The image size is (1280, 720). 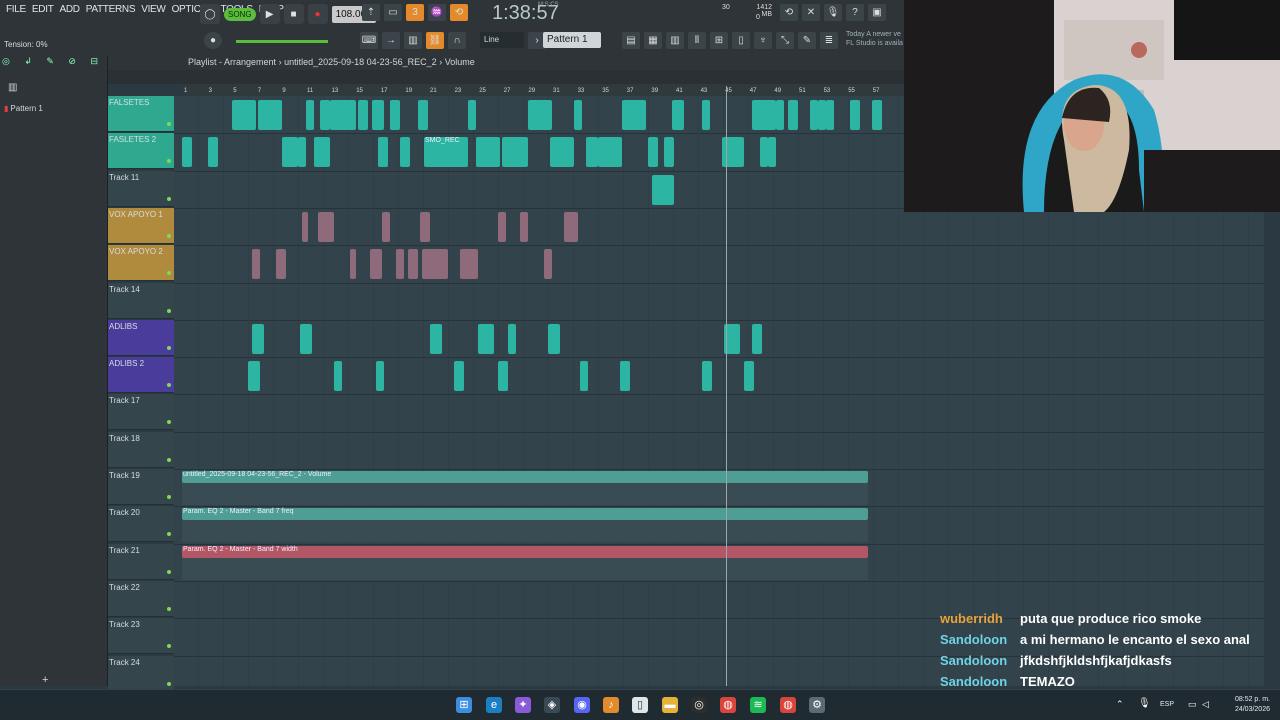 I want to click on mixer-icon: ✕, so click(x=811, y=12).